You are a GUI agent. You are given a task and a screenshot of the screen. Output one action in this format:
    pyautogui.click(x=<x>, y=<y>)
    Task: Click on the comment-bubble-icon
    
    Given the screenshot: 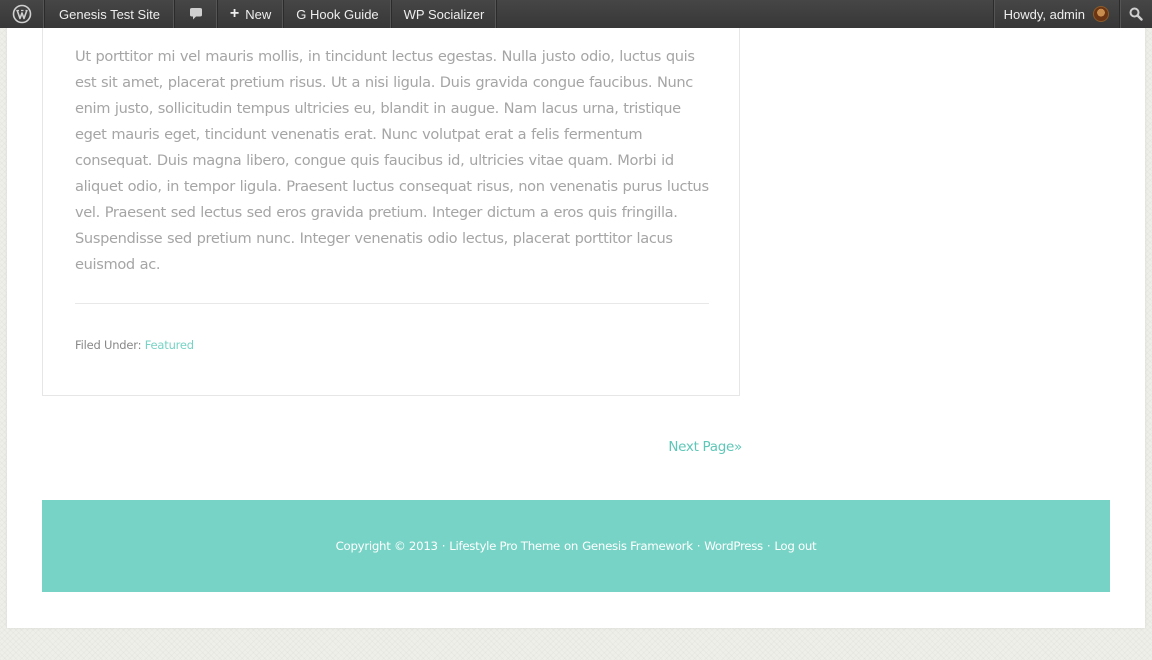 What is the action you would take?
    pyautogui.click(x=195, y=14)
    